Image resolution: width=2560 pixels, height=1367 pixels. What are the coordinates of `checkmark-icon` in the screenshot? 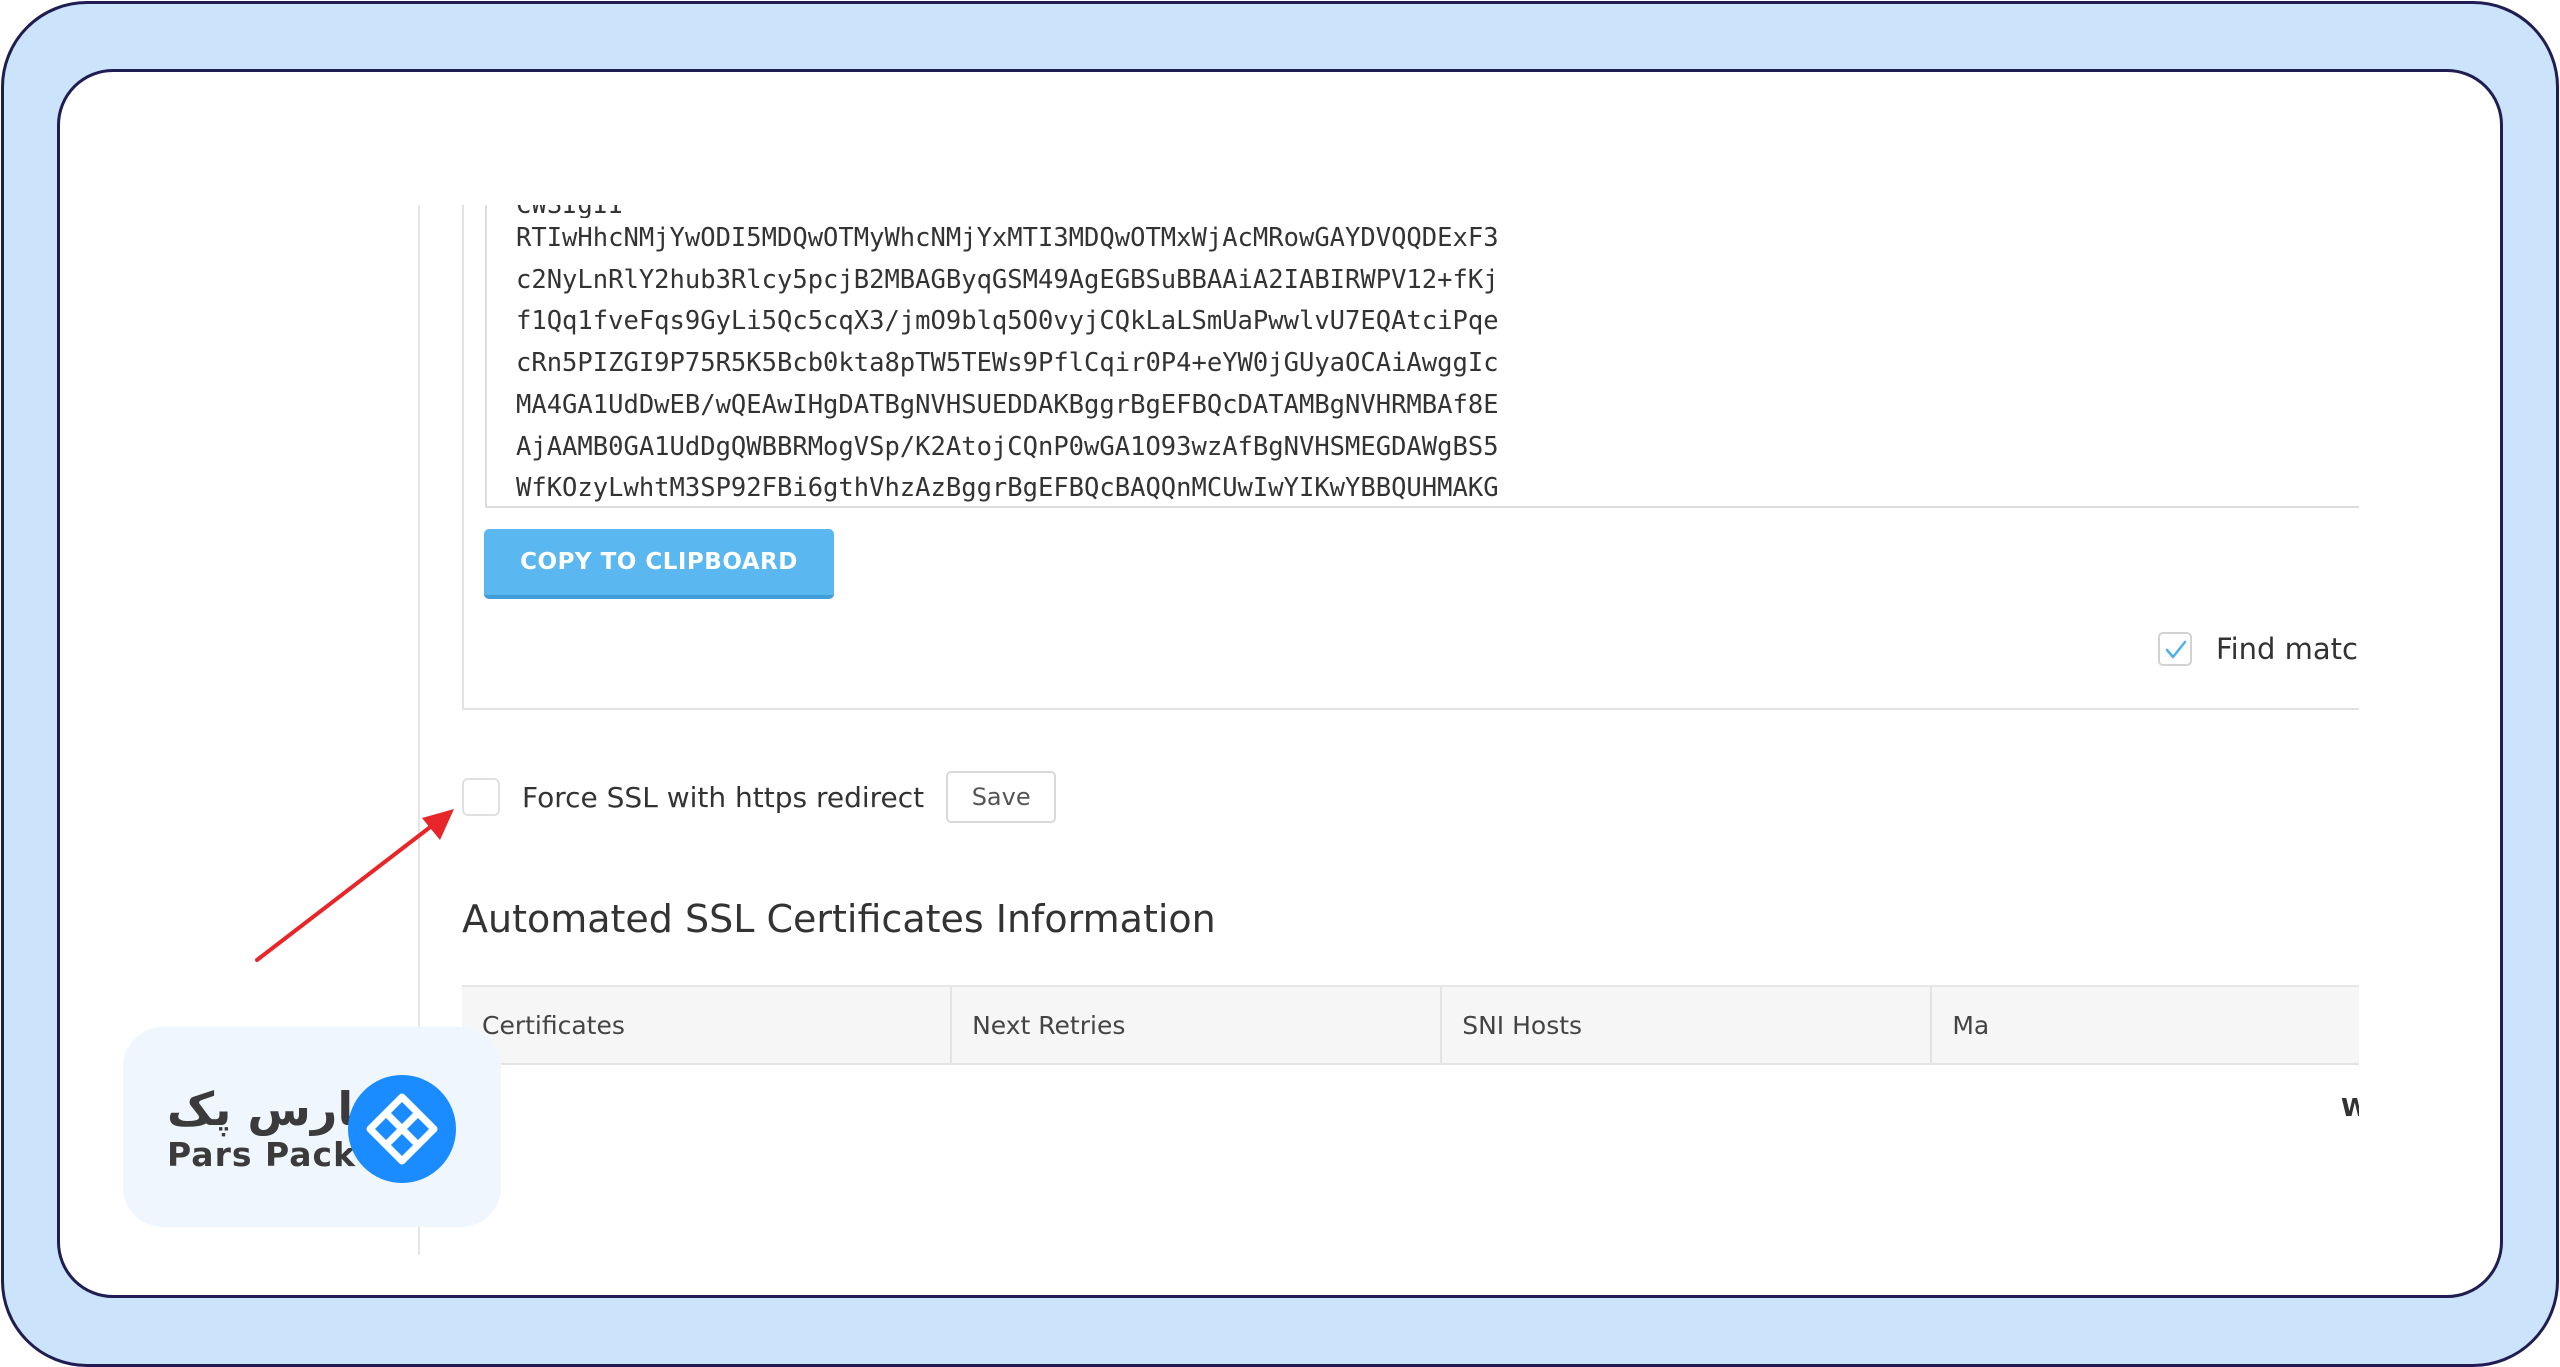 It's located at (2176, 649).